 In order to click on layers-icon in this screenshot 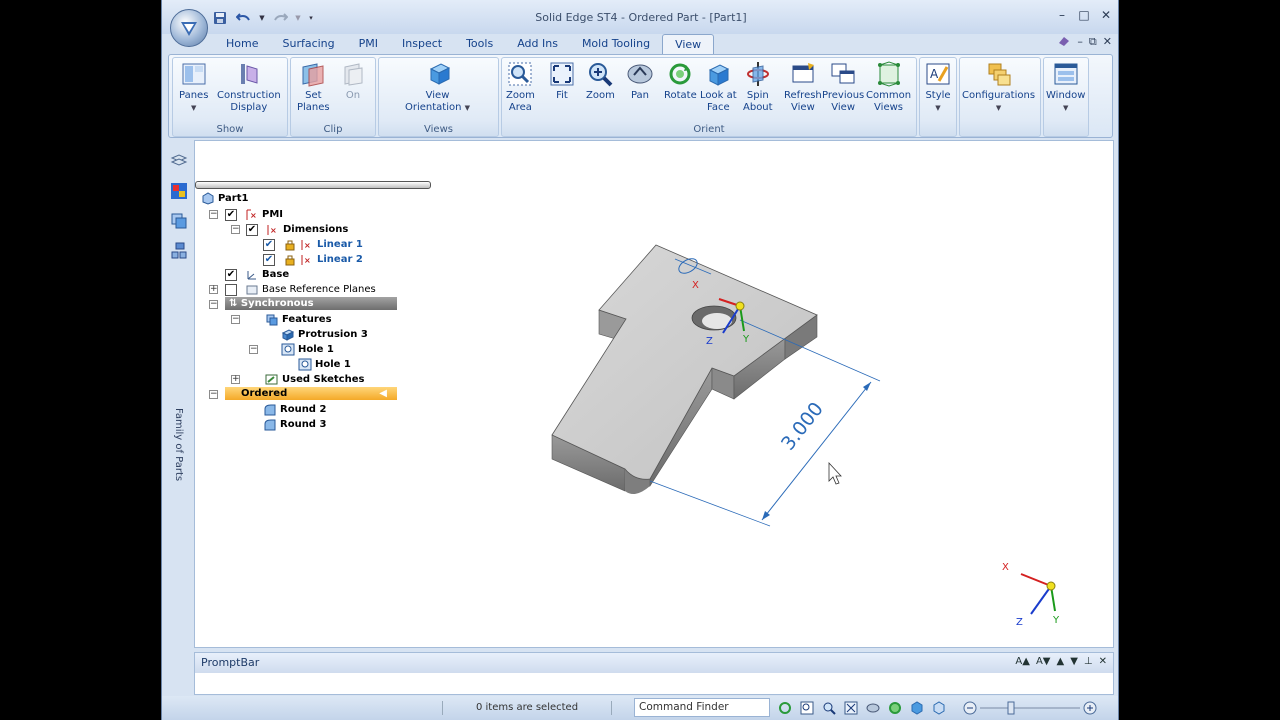, I will do `click(179, 161)`.